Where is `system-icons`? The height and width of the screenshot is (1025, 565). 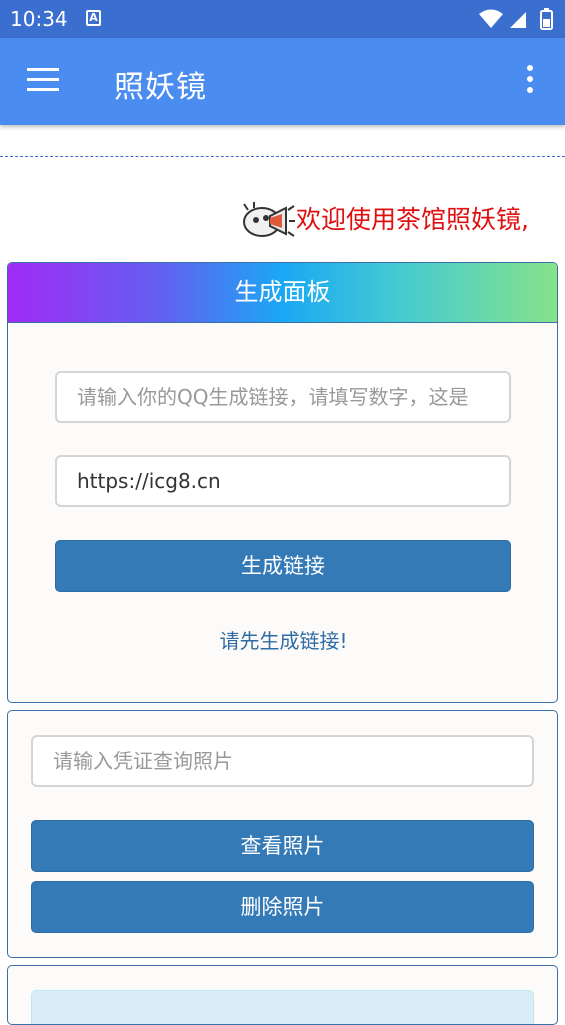 system-icons is located at coordinates (516, 19).